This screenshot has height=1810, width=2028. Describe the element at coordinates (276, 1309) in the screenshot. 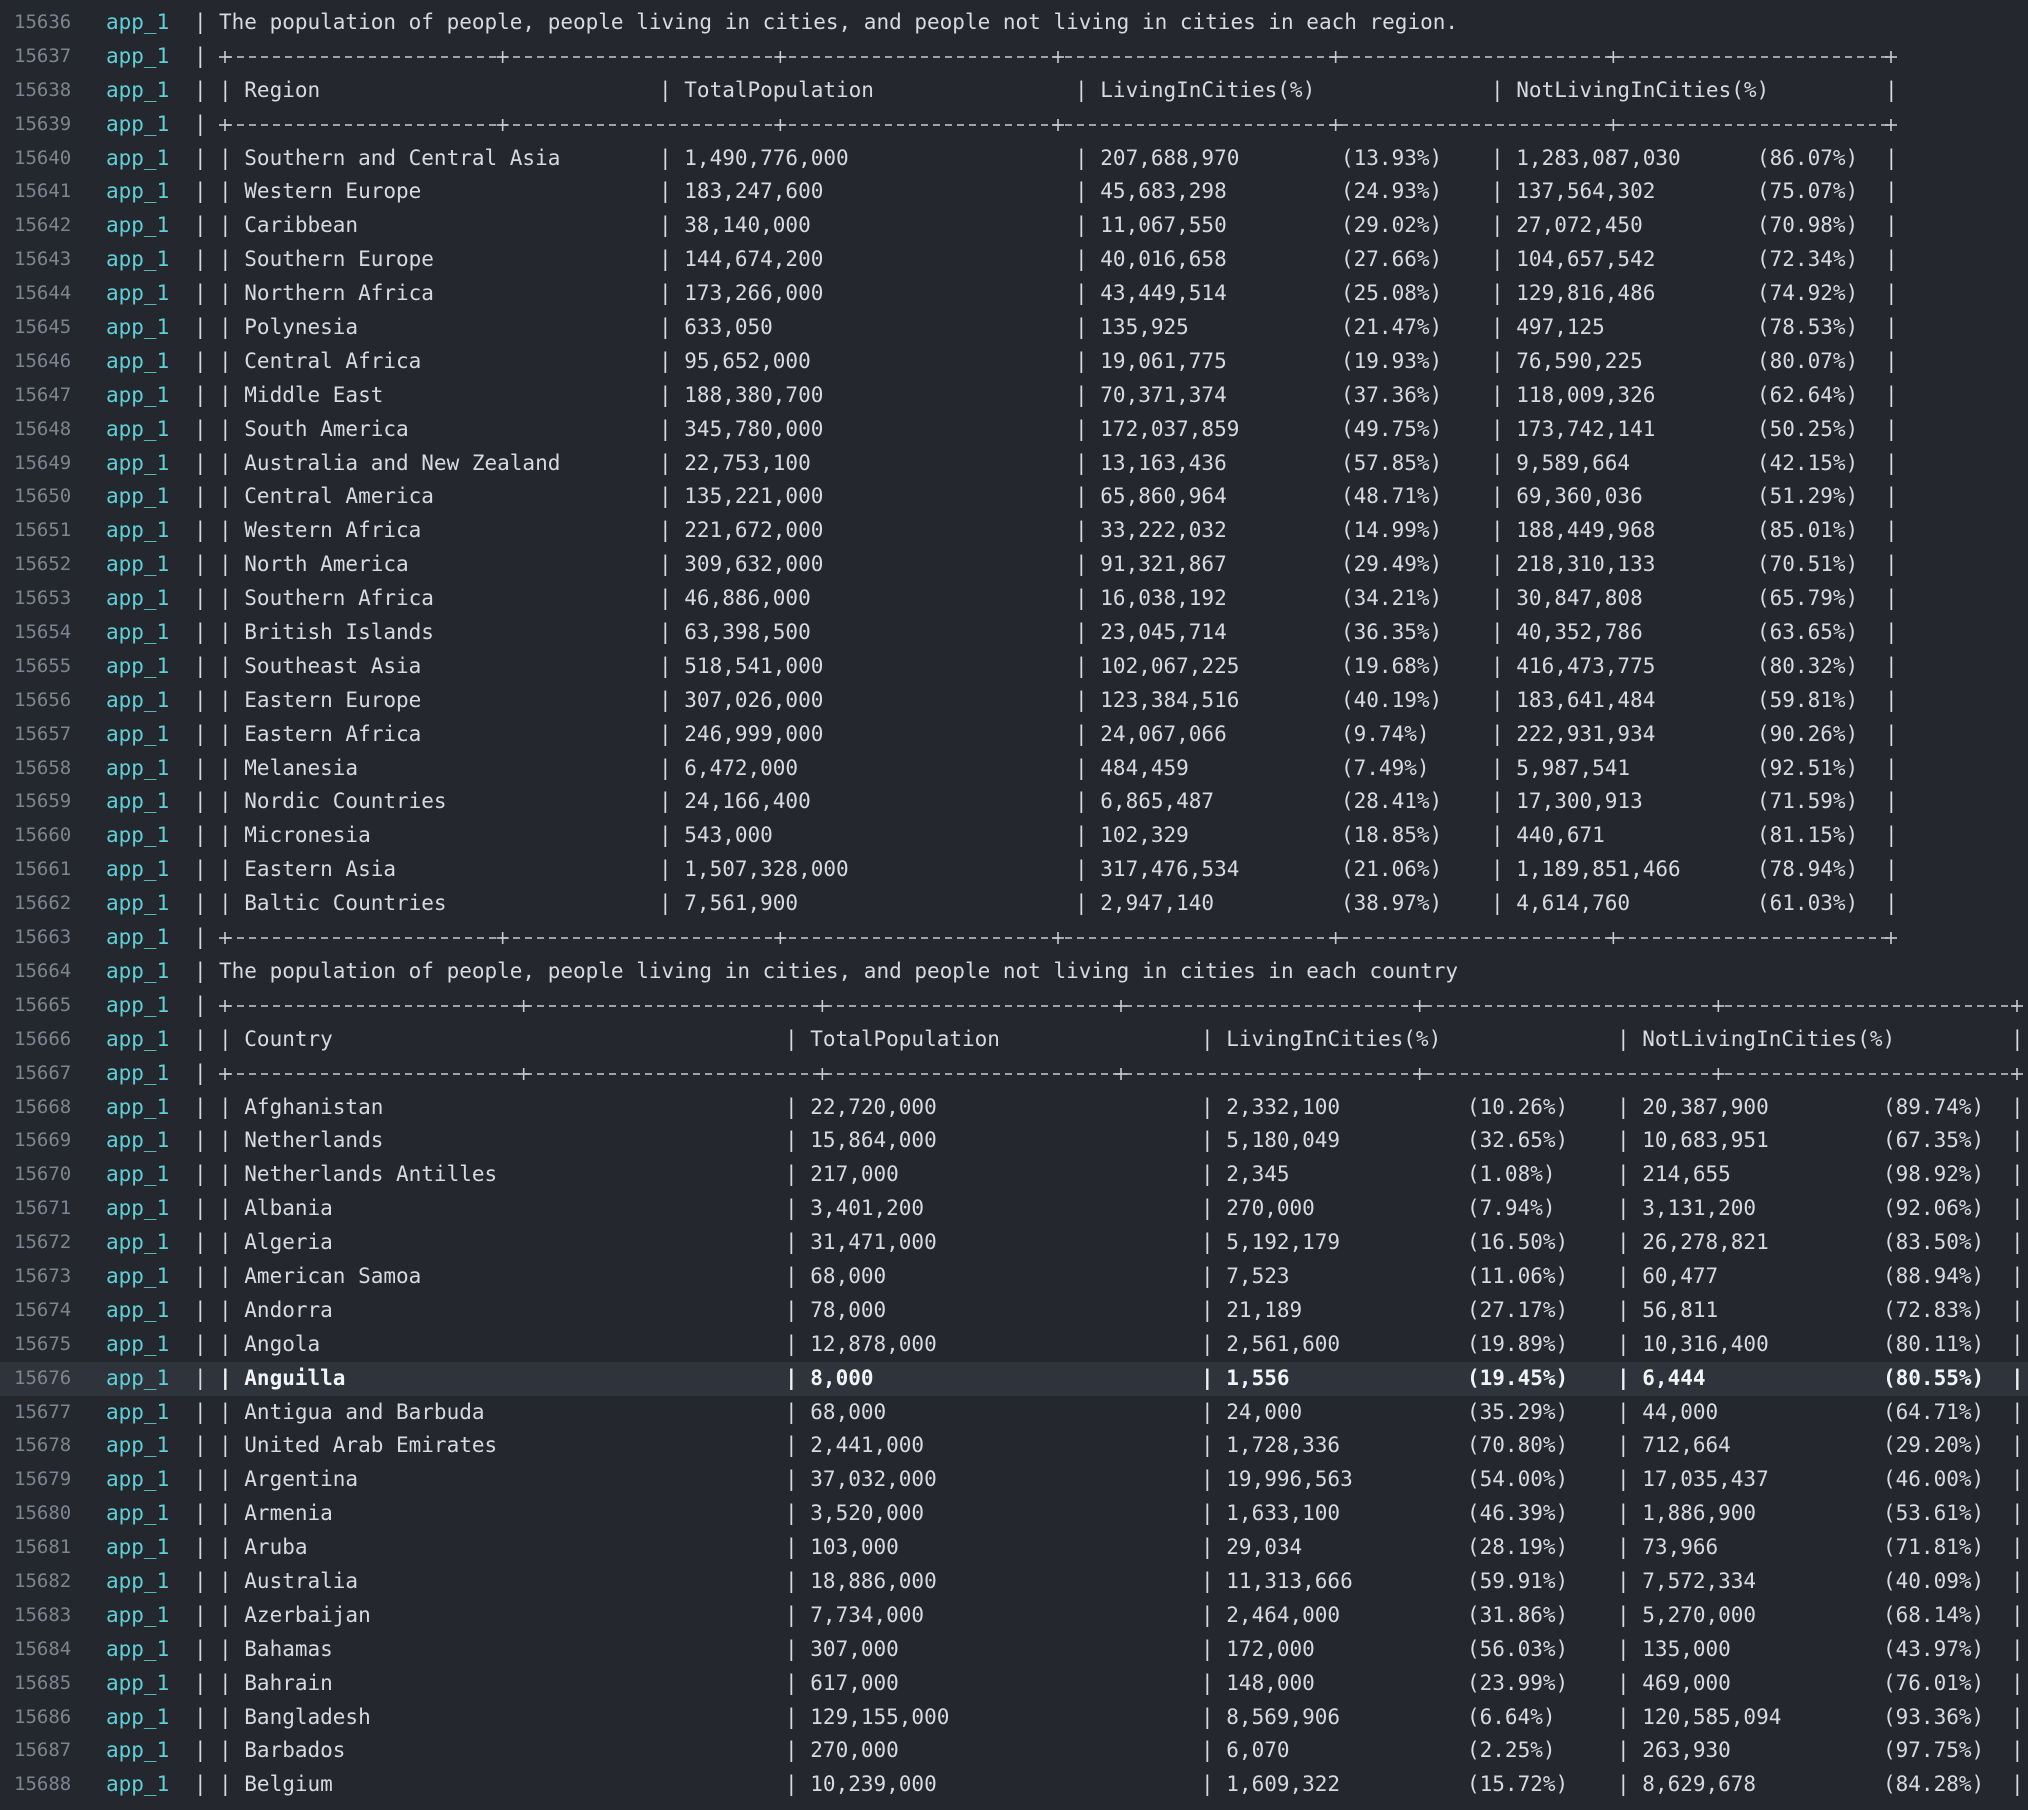

I see `name-cell: | Andorra` at that location.